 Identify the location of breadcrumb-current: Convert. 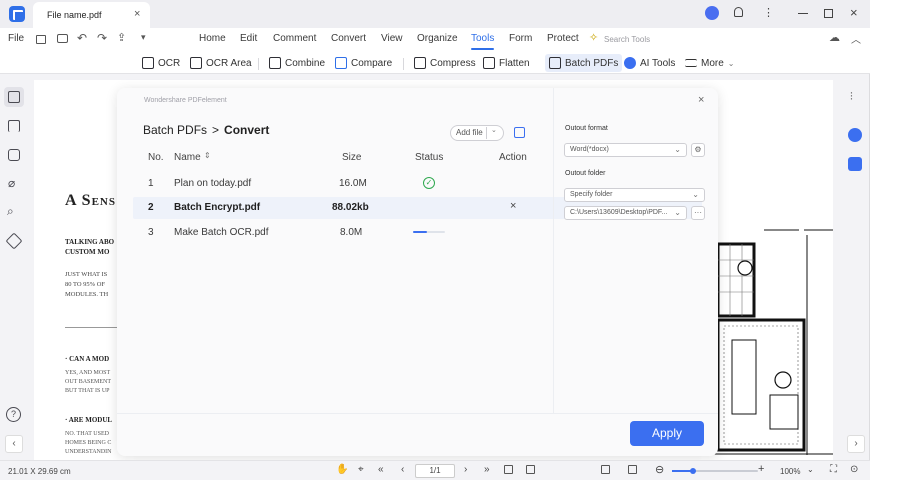
(247, 130).